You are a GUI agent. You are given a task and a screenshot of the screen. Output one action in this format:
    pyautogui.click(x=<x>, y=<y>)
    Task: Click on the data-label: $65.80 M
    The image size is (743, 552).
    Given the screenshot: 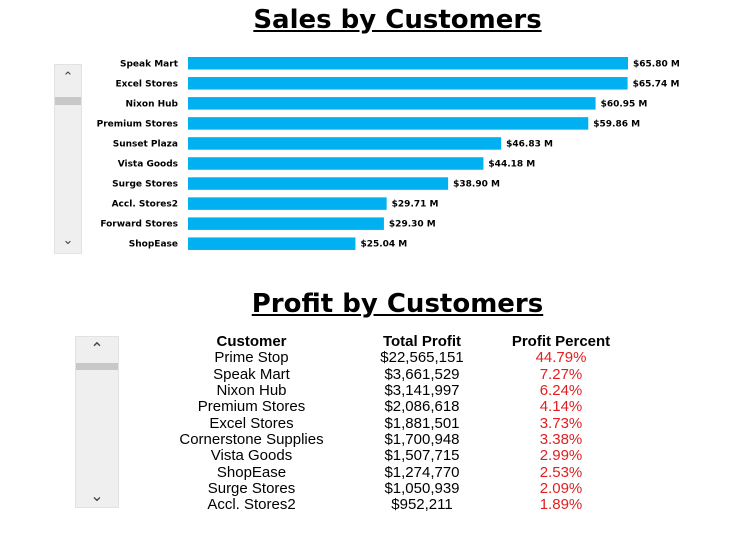 What is the action you would take?
    pyautogui.click(x=656, y=64)
    